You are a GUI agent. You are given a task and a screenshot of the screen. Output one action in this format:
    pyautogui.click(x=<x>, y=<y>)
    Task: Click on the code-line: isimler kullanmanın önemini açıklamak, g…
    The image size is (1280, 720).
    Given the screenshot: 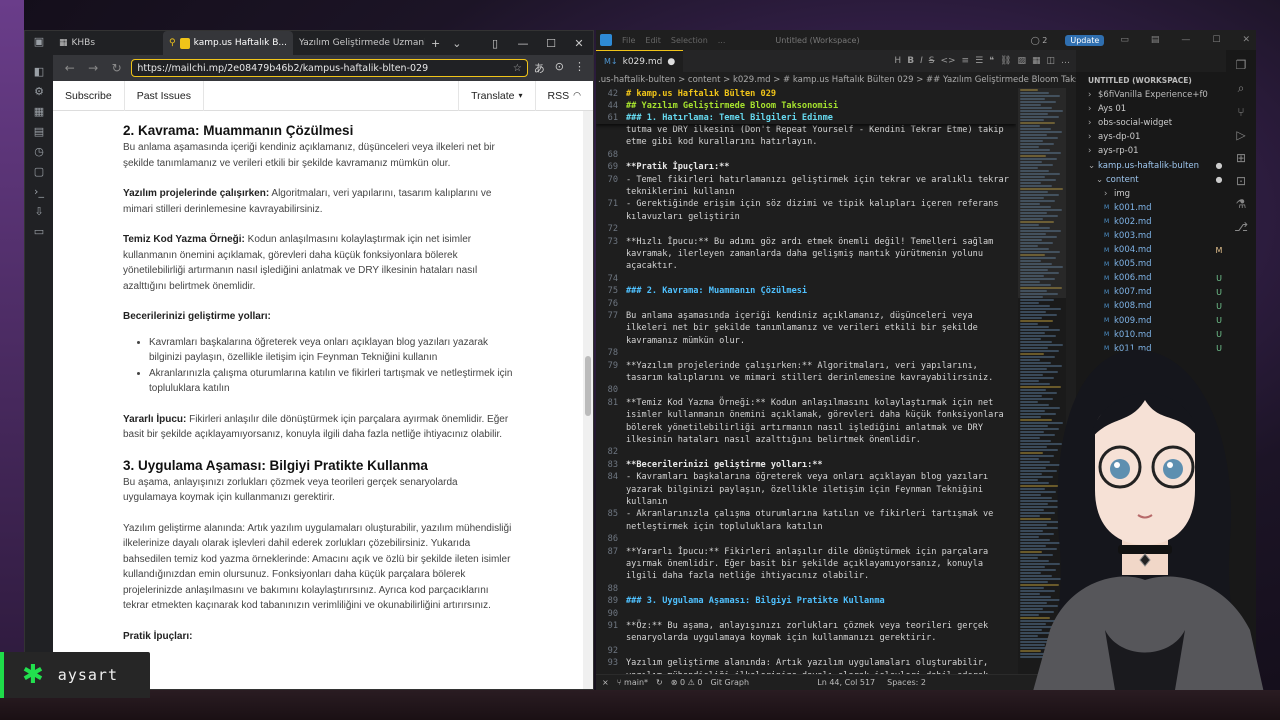 What is the action you would take?
    pyautogui.click(x=806, y=415)
    